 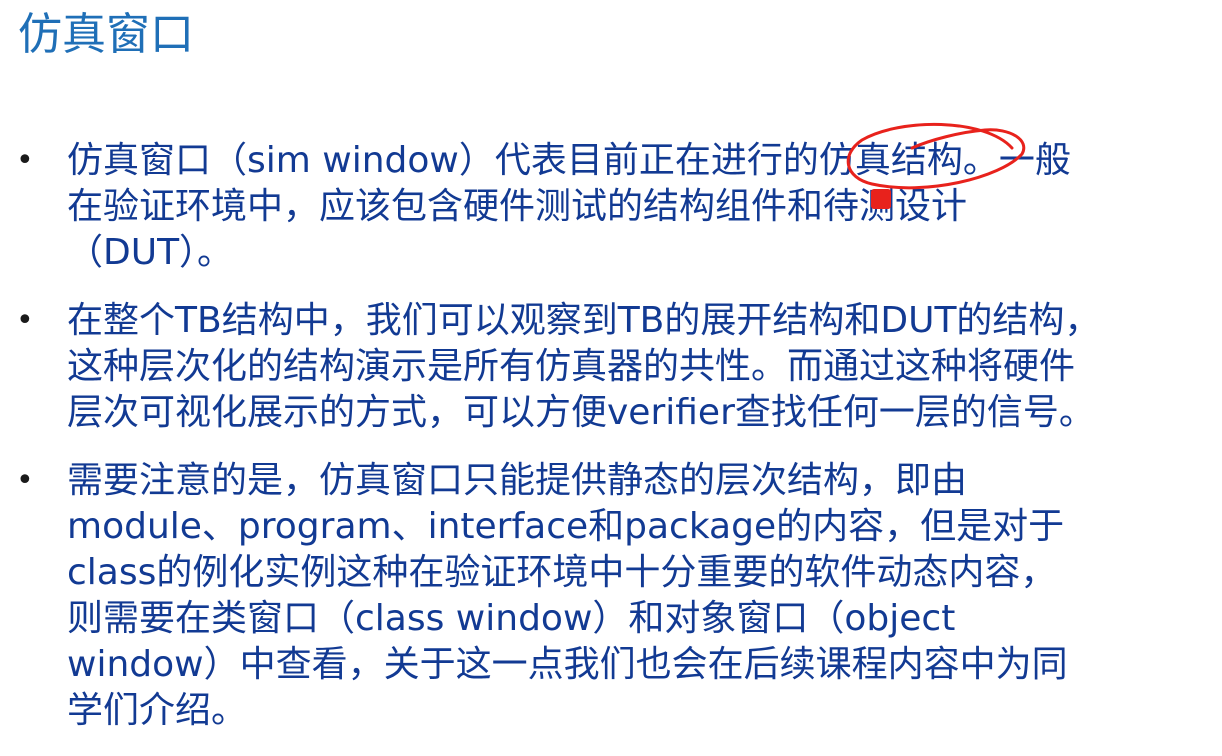 What do you see at coordinates (106, 34) in the screenshot?
I see `slide-title: 仿真窗口` at bounding box center [106, 34].